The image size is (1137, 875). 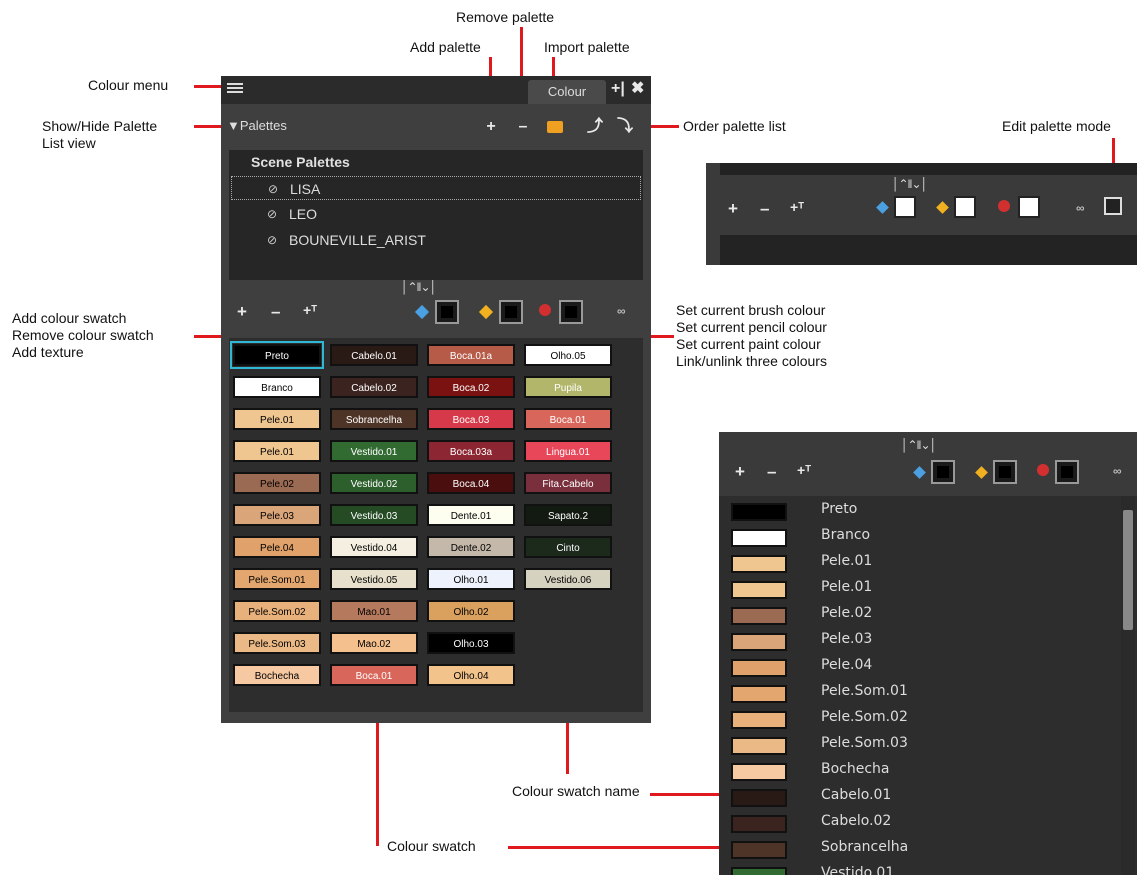 I want to click on list-item: Pele.Som.02, so click(x=925, y=719).